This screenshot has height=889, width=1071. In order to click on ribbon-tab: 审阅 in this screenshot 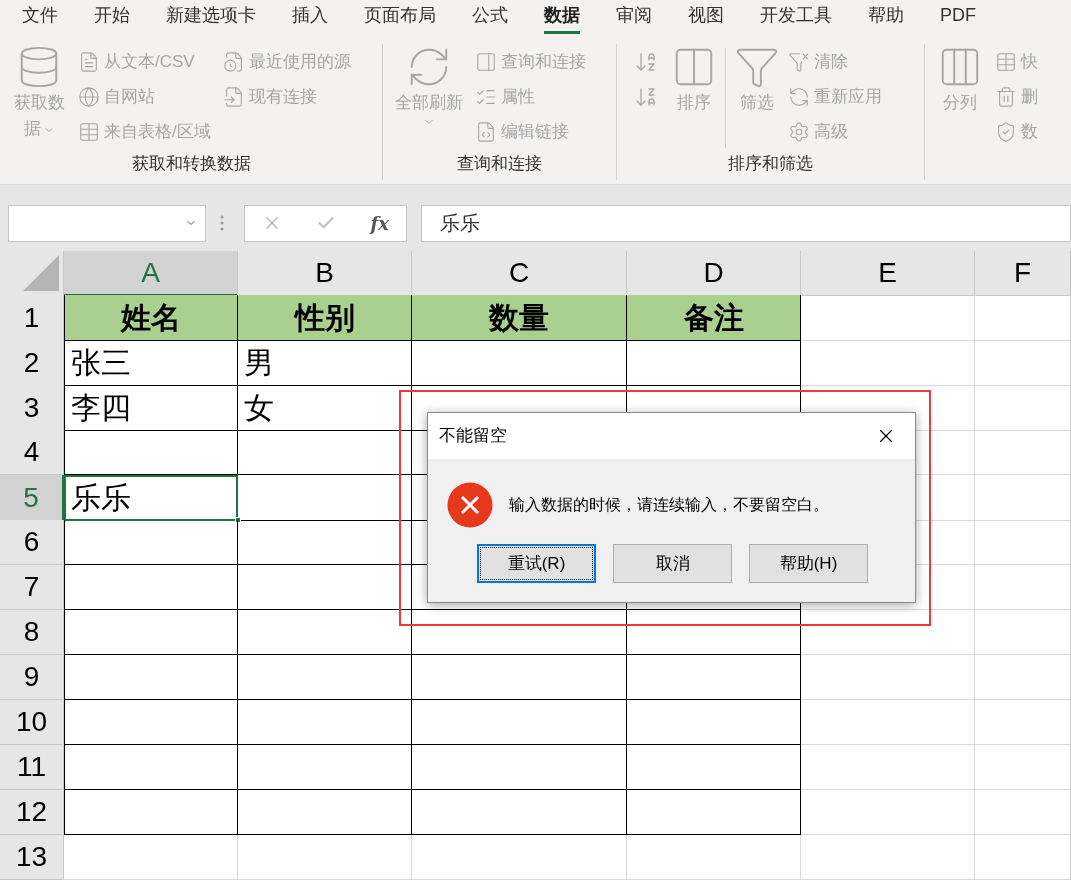, I will do `click(634, 17)`.